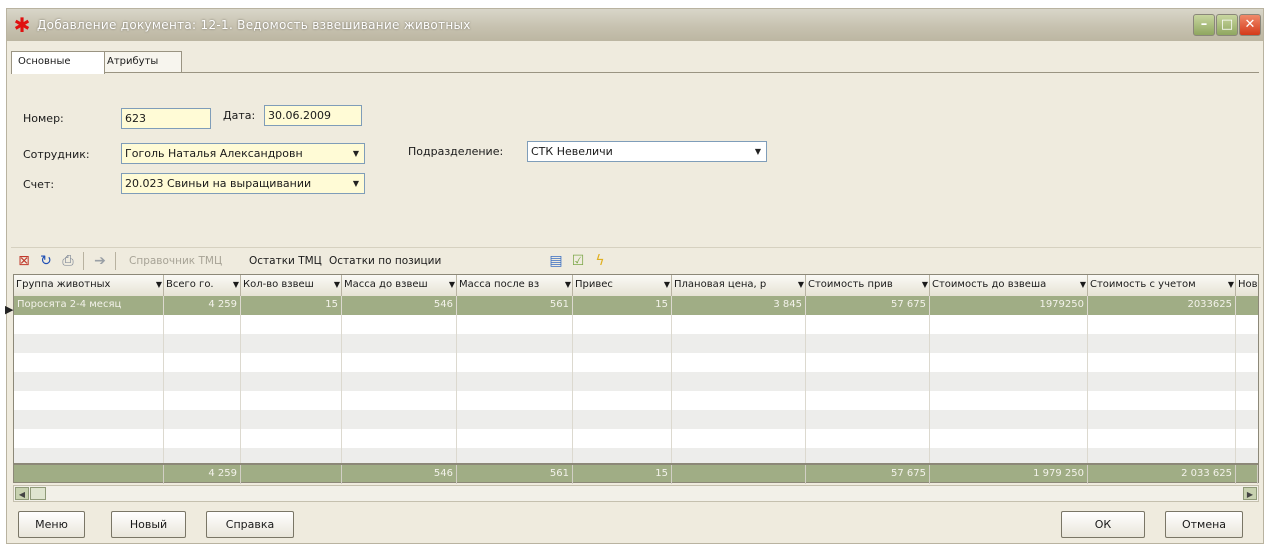 Image resolution: width=1271 pixels, height=550 pixels. I want to click on column-header: Стоимость прив ▼, so click(868, 285).